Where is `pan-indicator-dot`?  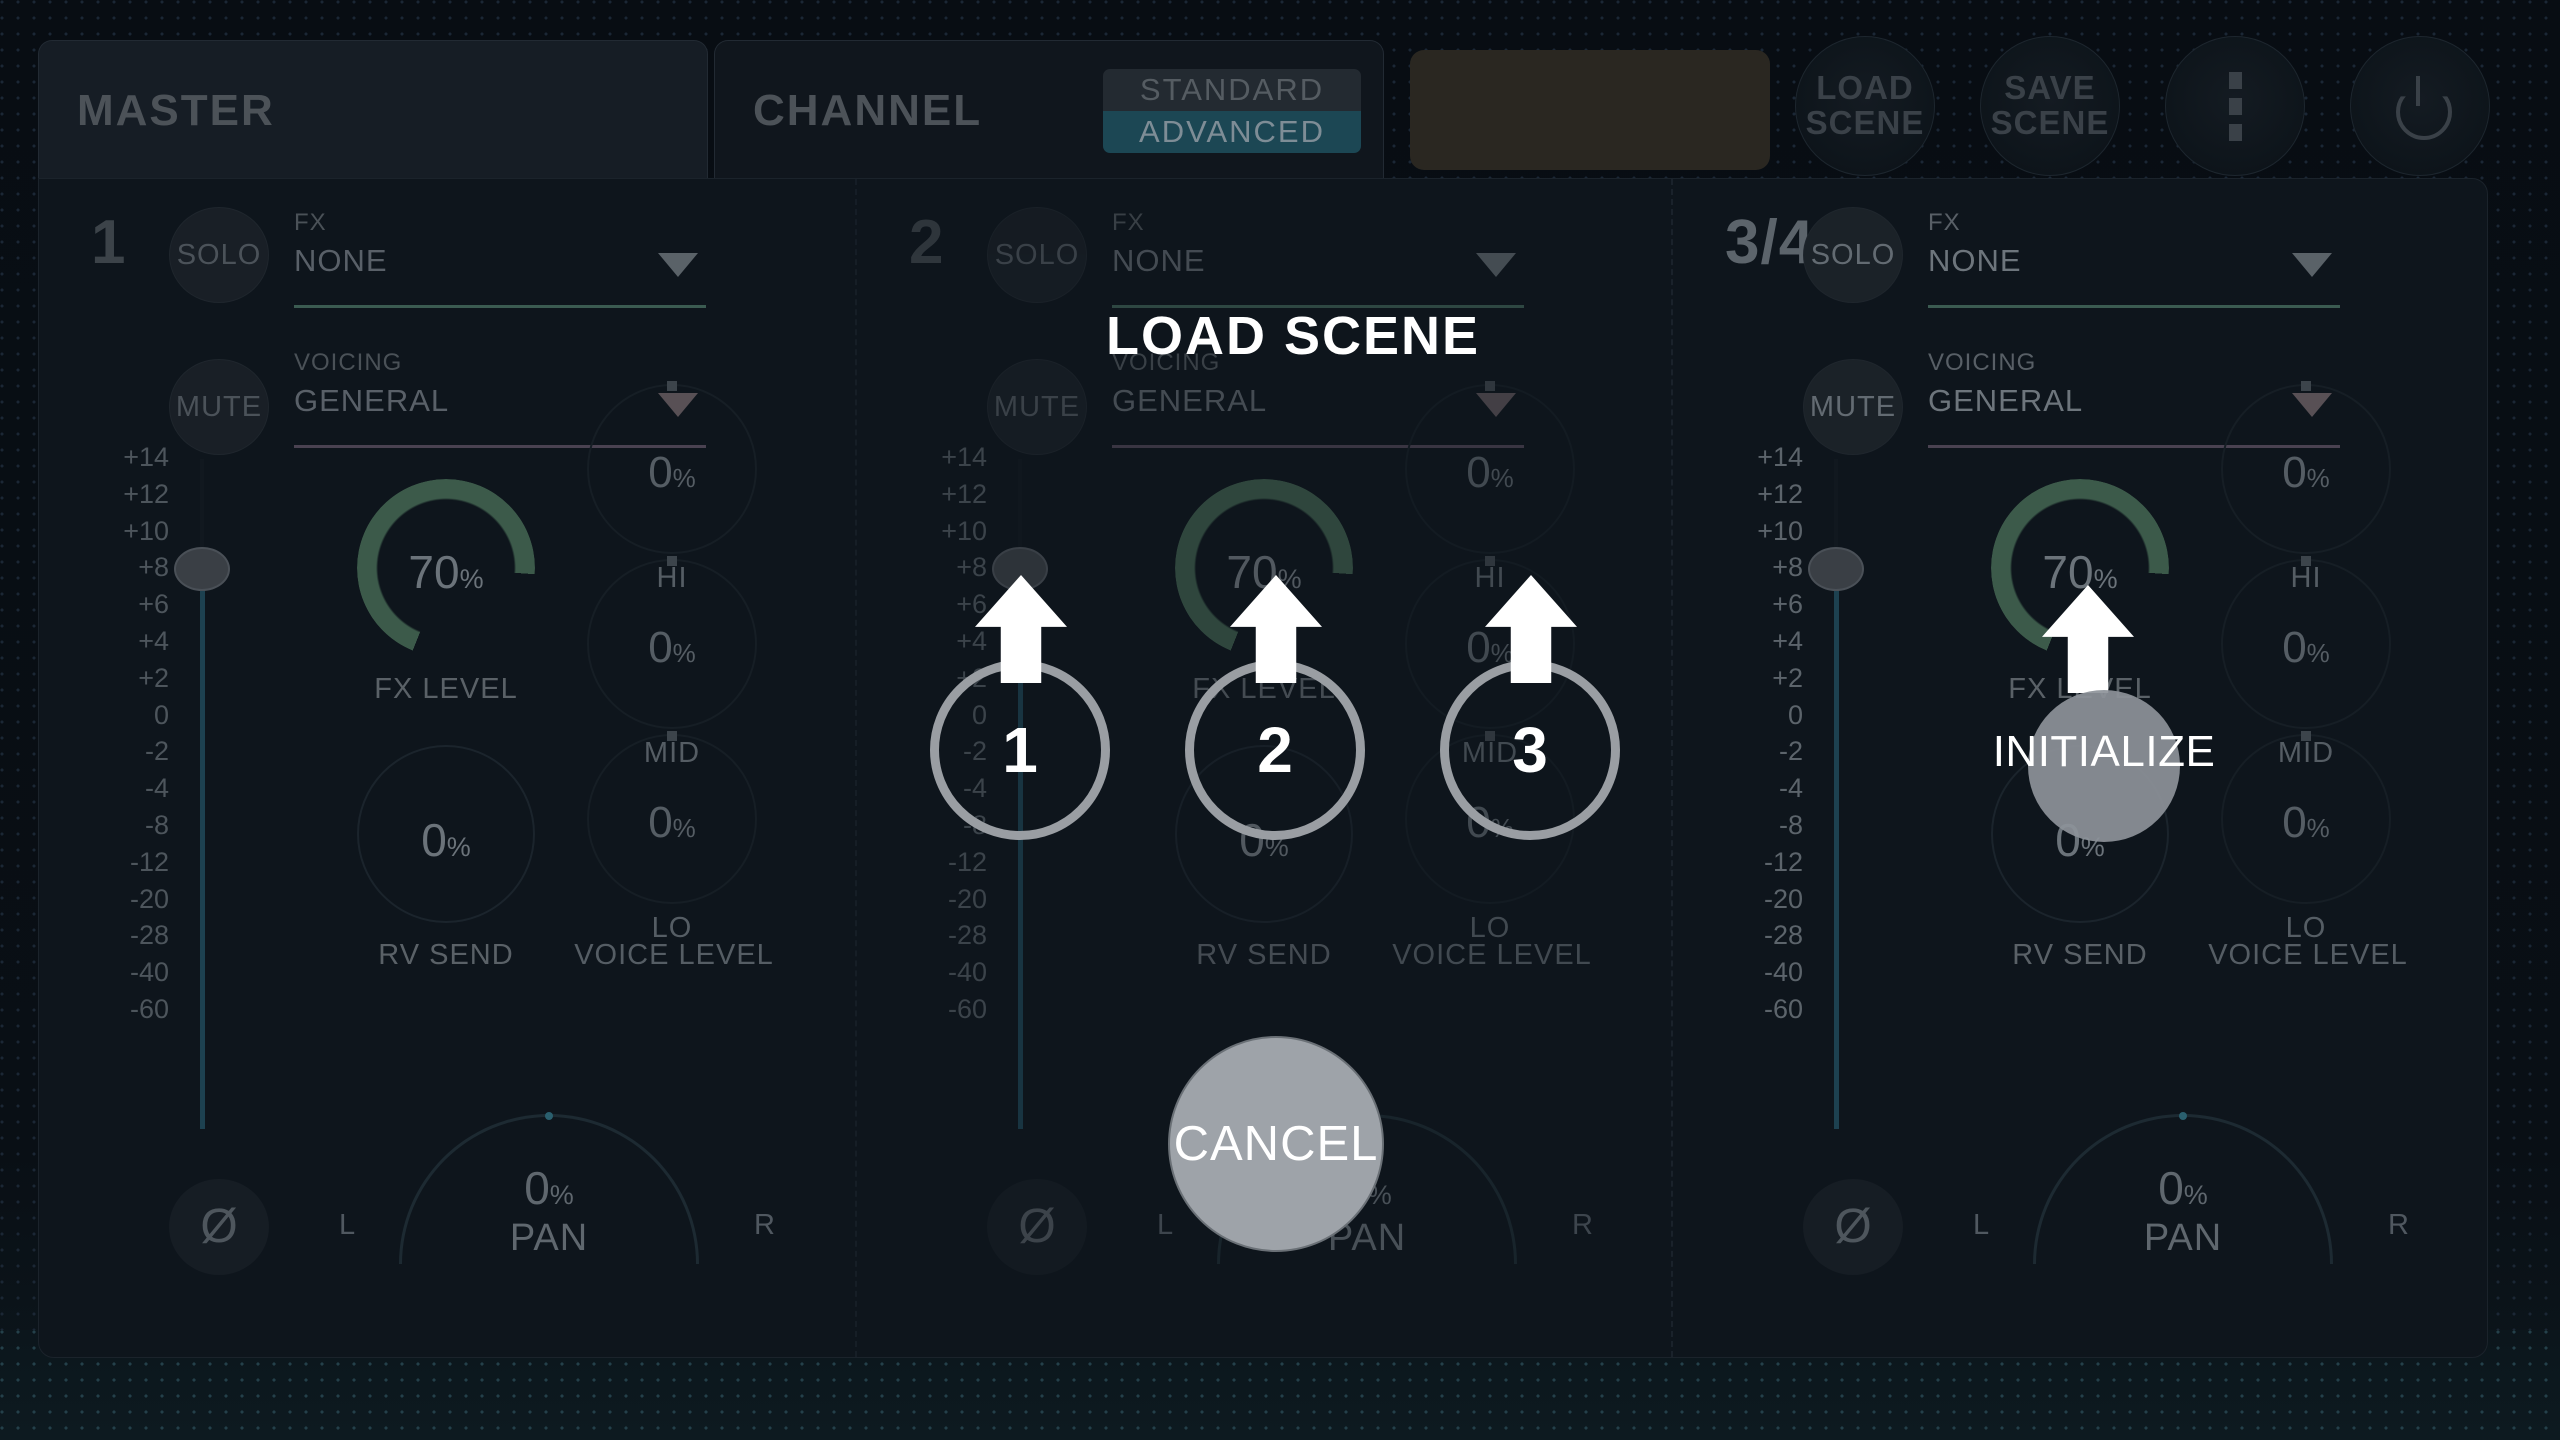
pan-indicator-dot is located at coordinates (549, 1116).